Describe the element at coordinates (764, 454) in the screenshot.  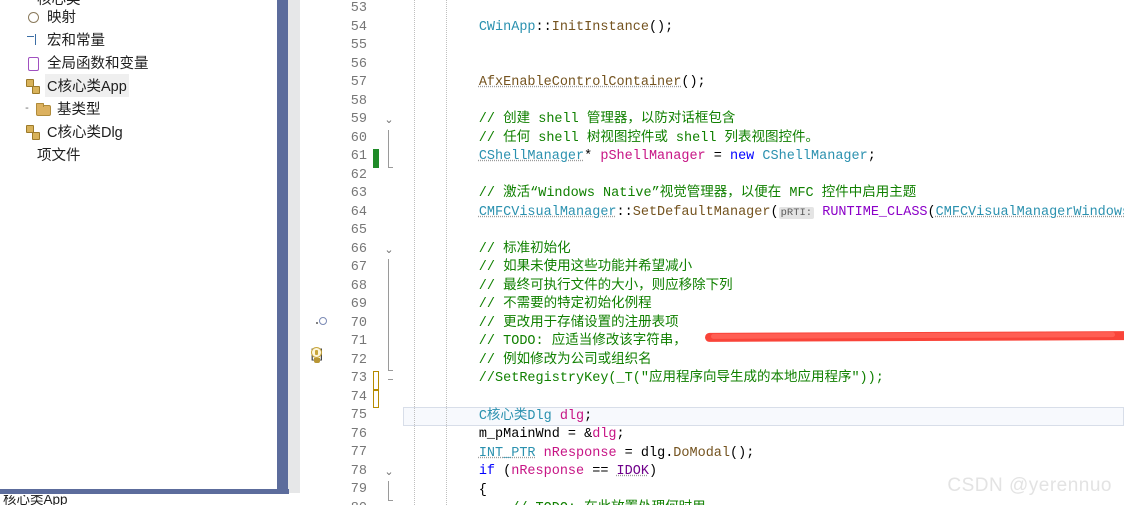
I see `code-line: INT_PTR nResponse = dlg.DoModal();` at that location.